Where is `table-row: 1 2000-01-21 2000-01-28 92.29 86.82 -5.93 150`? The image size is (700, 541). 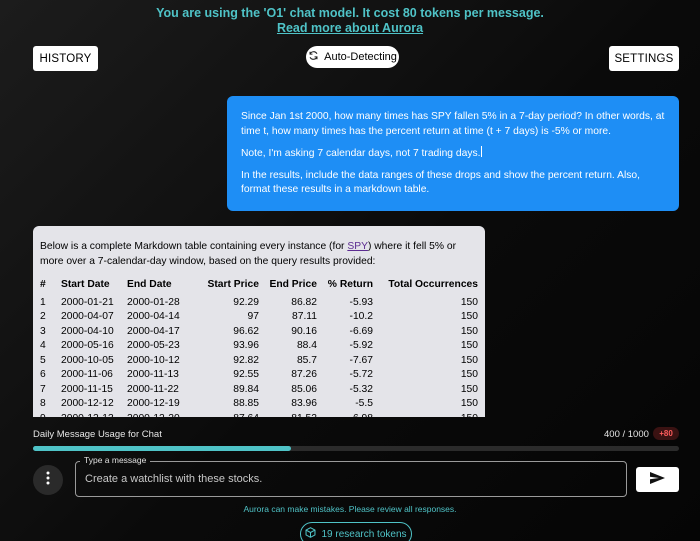 table-row: 1 2000-01-21 2000-01-28 92.29 86.82 -5.93 150 is located at coordinates (259, 303).